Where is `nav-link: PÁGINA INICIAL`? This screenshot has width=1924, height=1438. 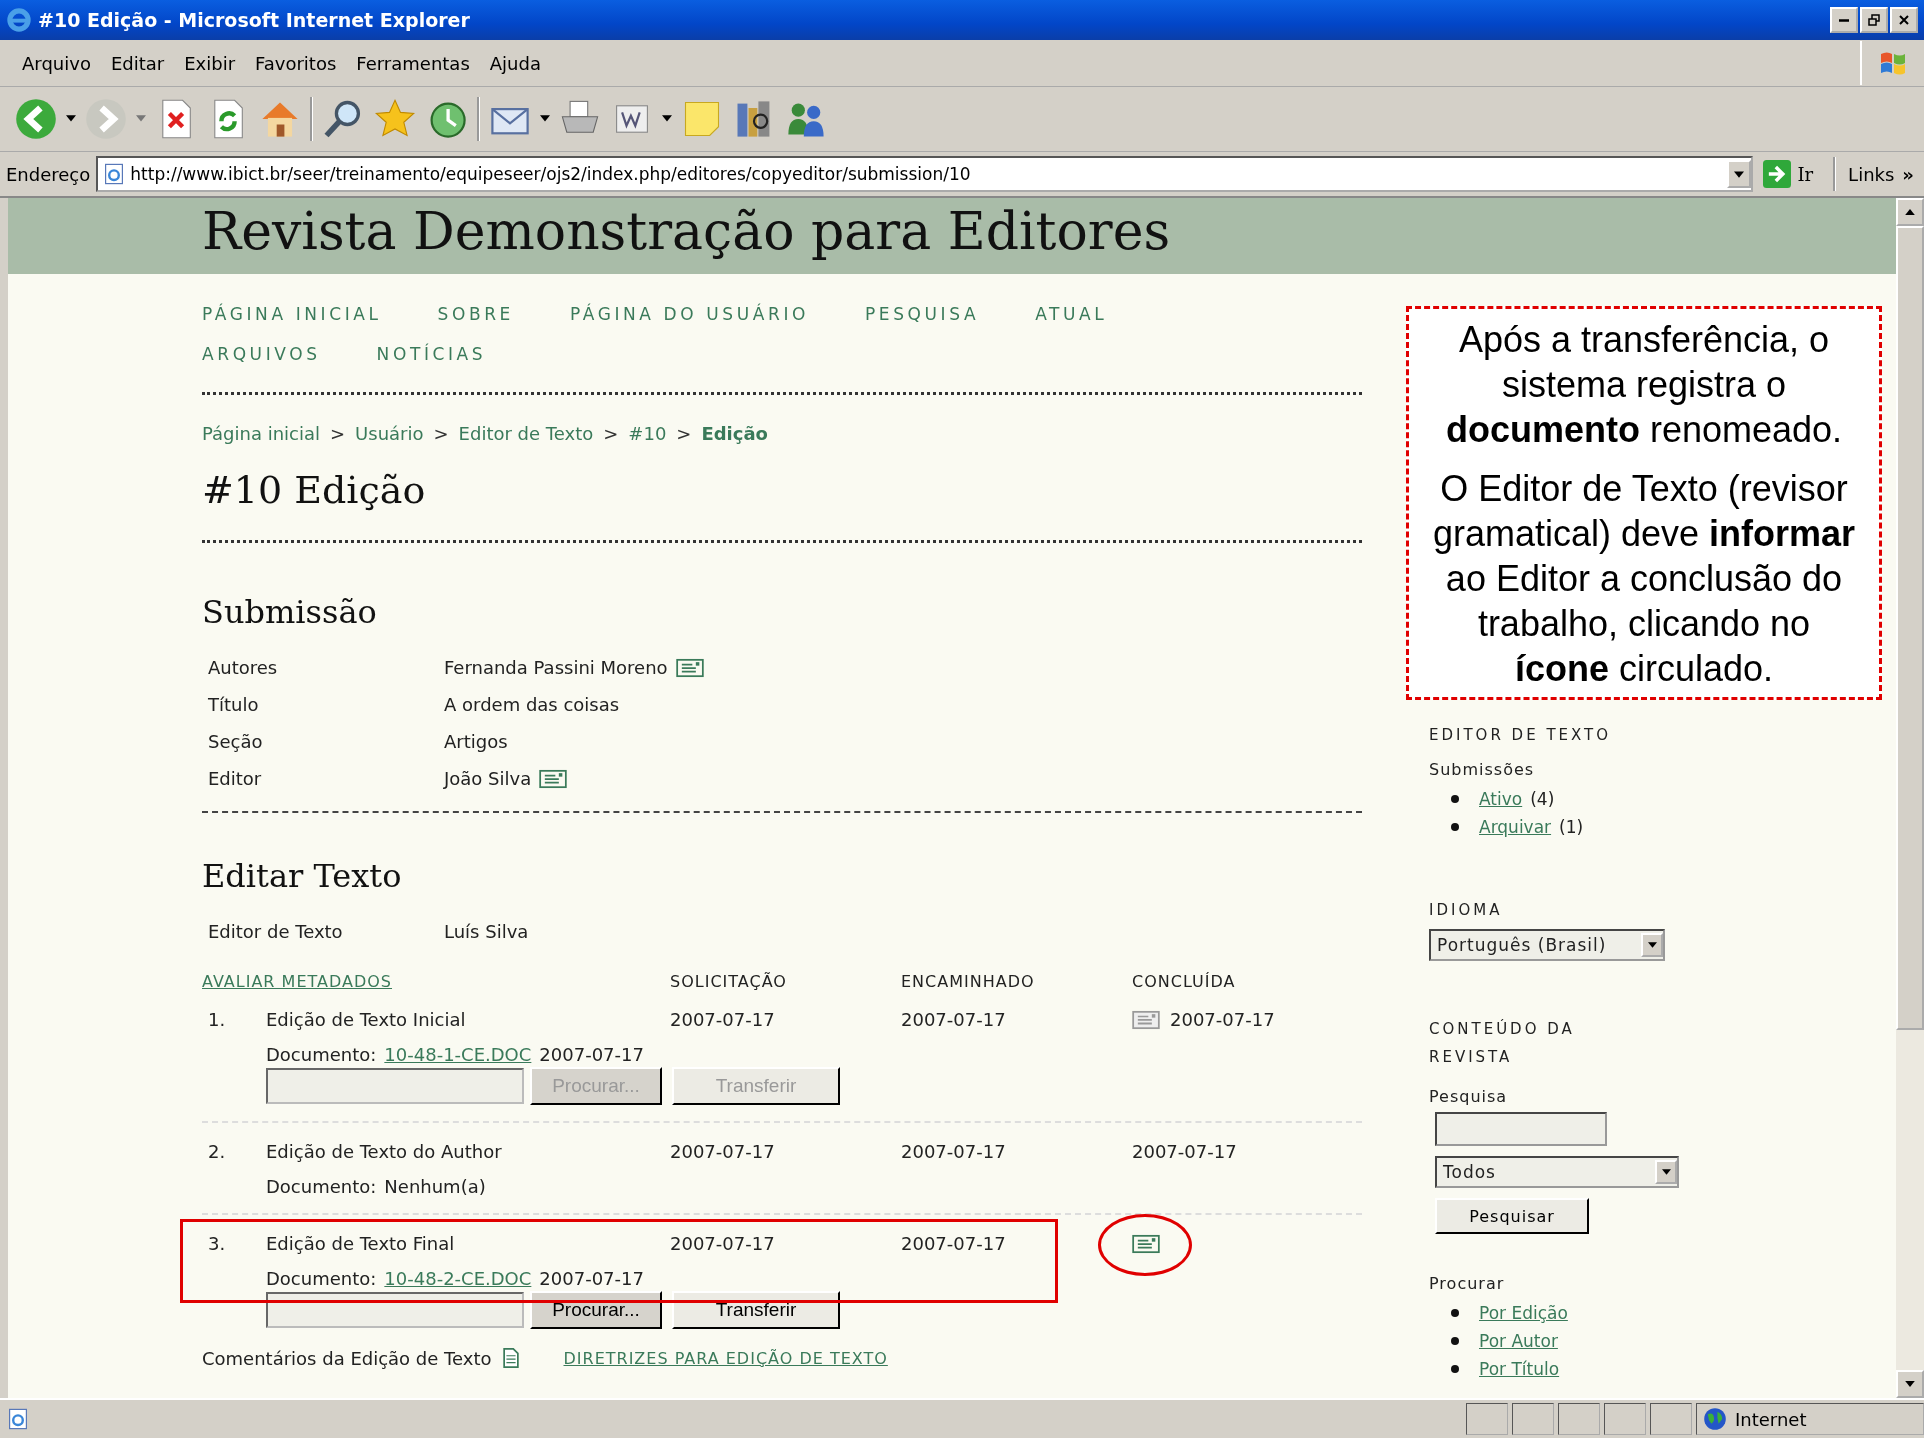 nav-link: PÁGINA INICIAL is located at coordinates (292, 314).